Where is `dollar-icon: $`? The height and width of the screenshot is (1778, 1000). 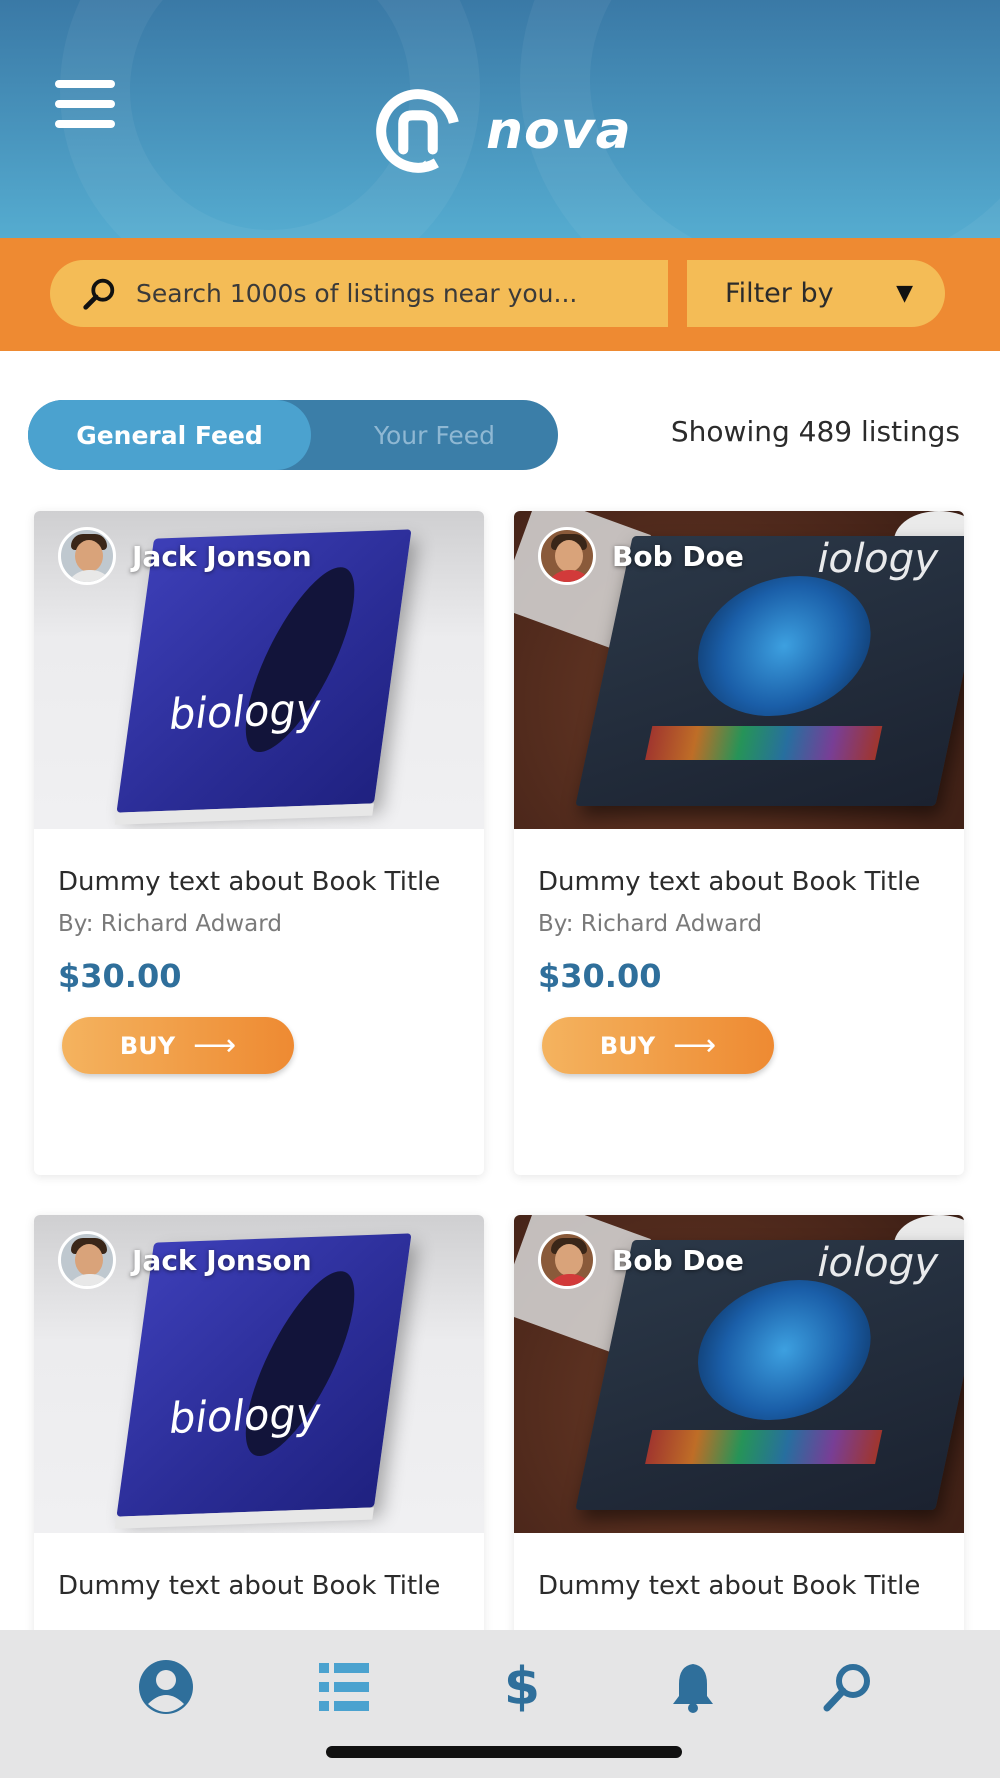 dollar-icon: $ is located at coordinates (522, 1687).